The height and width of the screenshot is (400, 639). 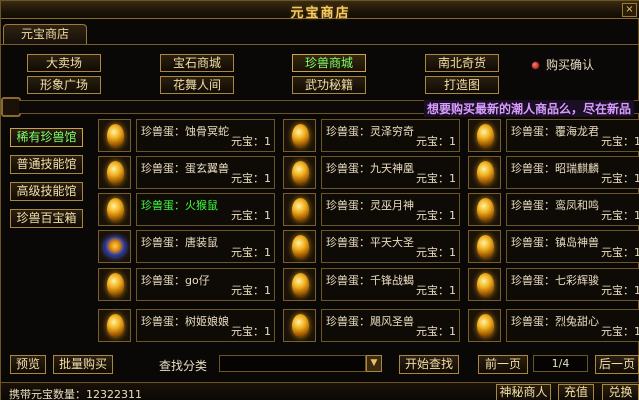 What do you see at coordinates (46, 137) in the screenshot?
I see `sidebar-button: 稀有珍兽馆` at bounding box center [46, 137].